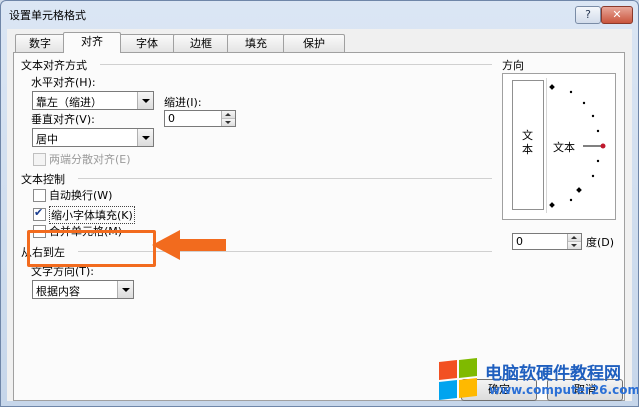 This screenshot has height=407, width=639. I want to click on text-direction-value: 根据内容, so click(58, 291).